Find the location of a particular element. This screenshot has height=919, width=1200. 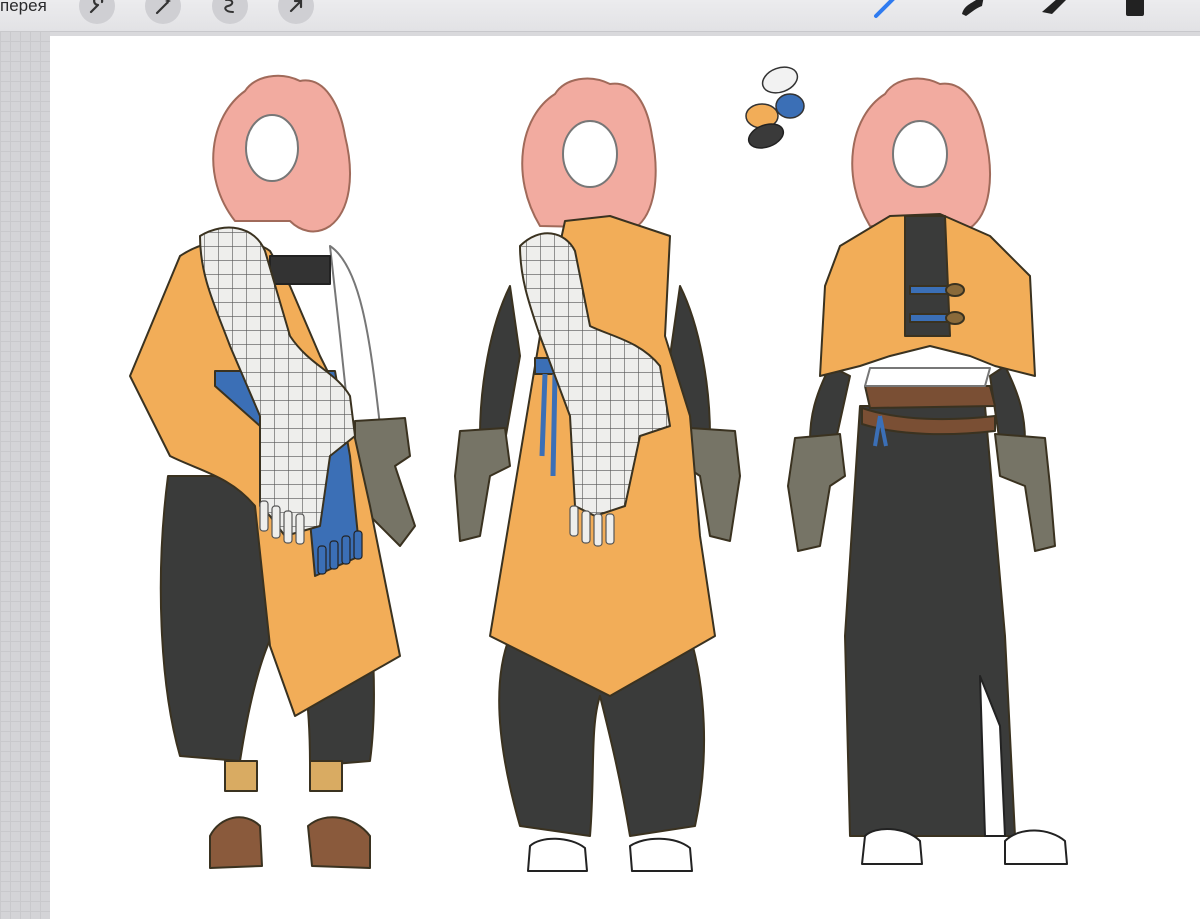

wrench-icon is located at coordinates (97, 12).